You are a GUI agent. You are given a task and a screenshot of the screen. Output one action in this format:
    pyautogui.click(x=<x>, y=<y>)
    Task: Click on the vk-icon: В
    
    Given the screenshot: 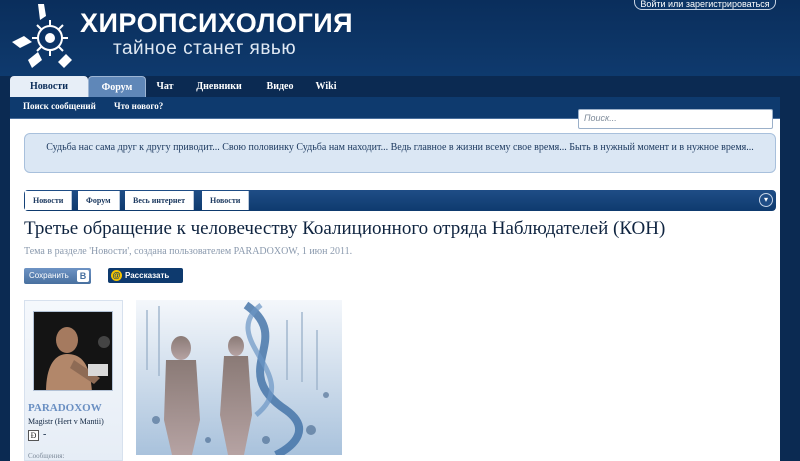 What is the action you would take?
    pyautogui.click(x=83, y=276)
    